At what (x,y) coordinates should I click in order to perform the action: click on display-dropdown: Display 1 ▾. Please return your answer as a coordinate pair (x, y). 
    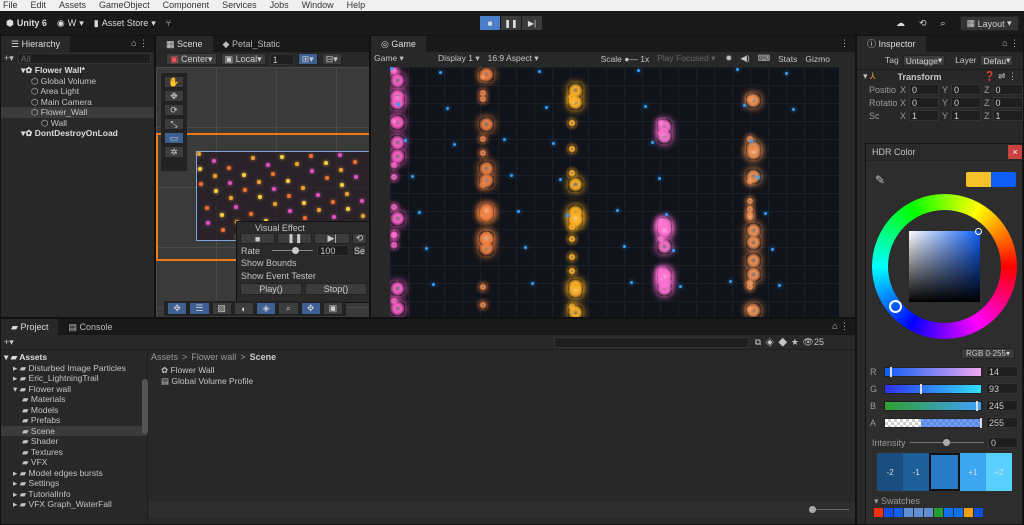
    Looking at the image, I should click on (459, 58).